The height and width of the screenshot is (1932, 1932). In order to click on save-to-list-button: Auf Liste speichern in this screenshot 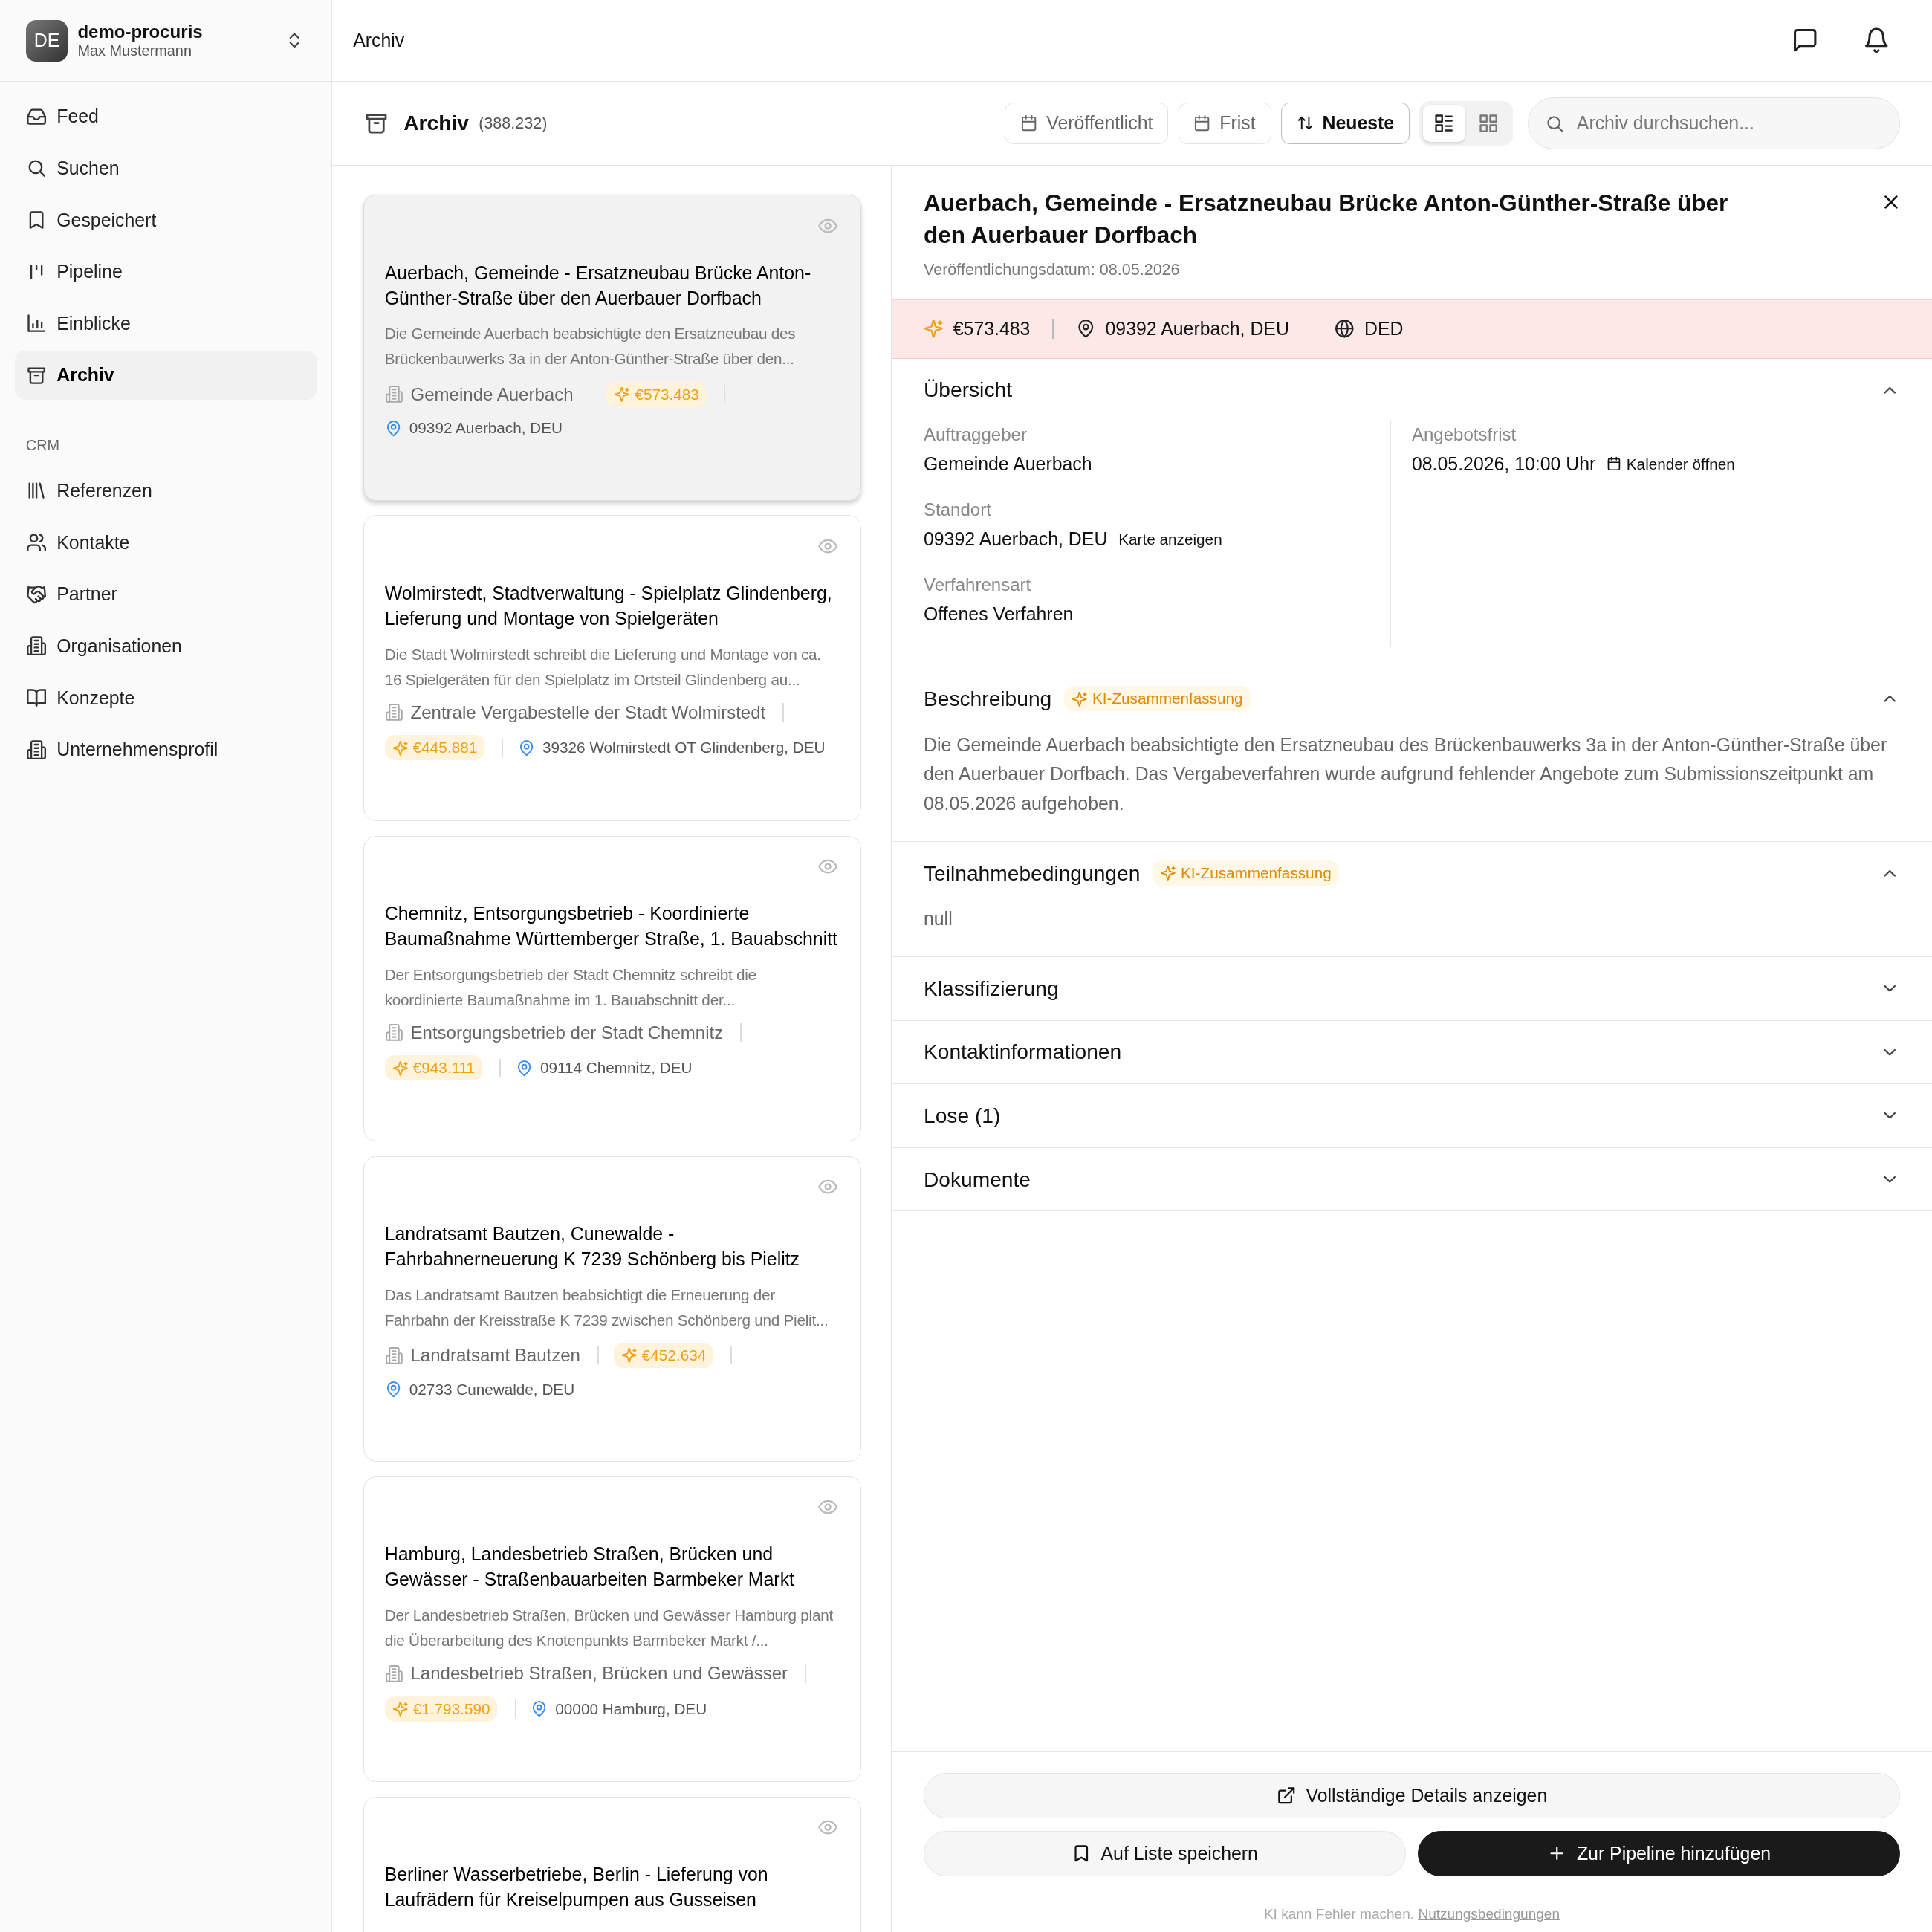, I will do `click(1164, 1853)`.